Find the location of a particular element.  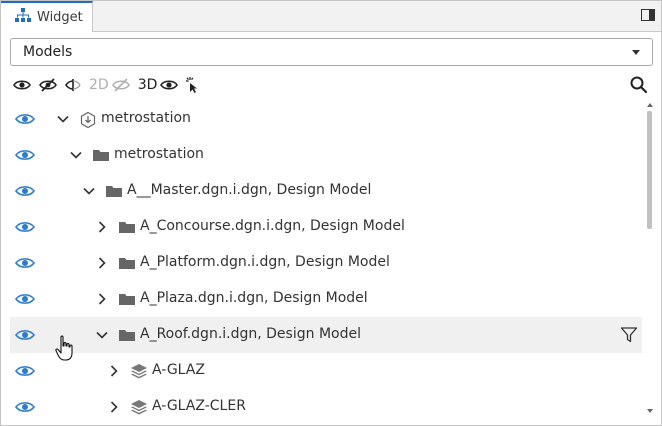

tab-widget: Widget is located at coordinates (47, 16).